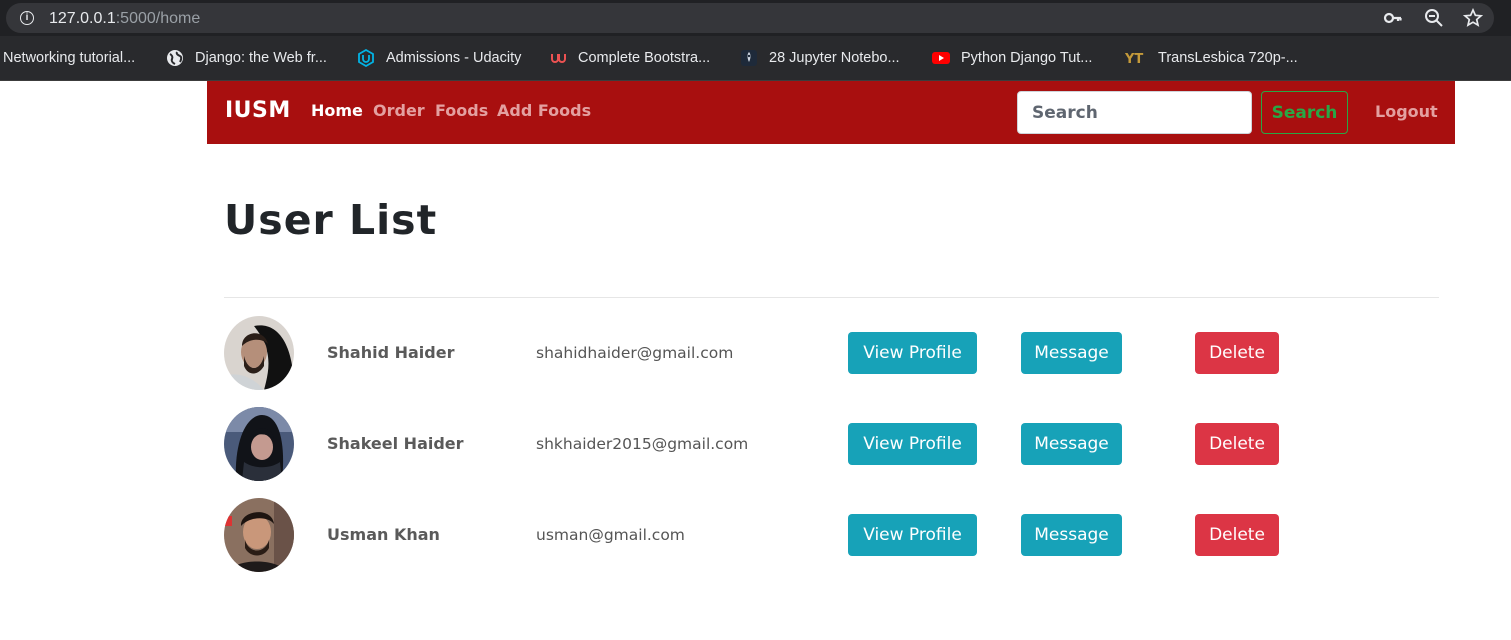 This screenshot has height=640, width=1511. What do you see at coordinates (941, 58) in the screenshot?
I see `youtube-icon` at bounding box center [941, 58].